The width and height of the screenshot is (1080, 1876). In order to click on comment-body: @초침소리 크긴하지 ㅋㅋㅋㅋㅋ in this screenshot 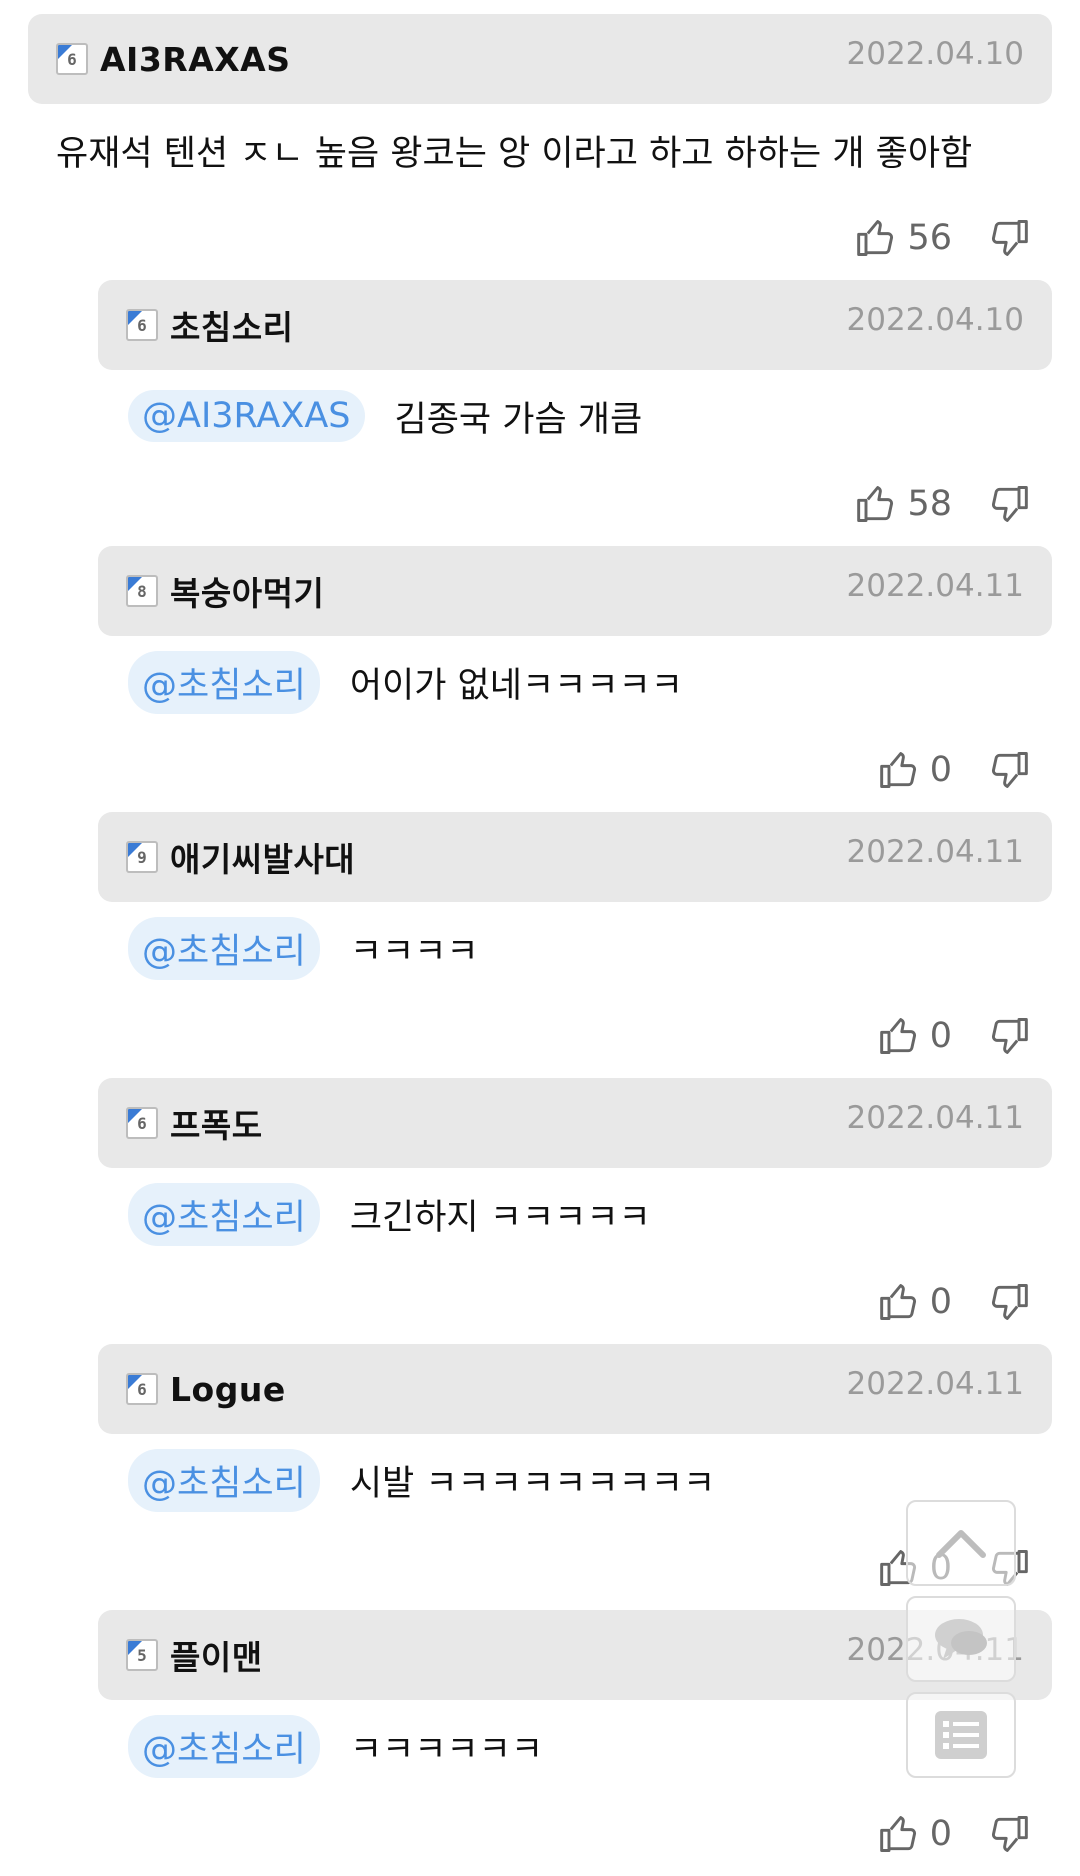, I will do `click(604, 1214)`.